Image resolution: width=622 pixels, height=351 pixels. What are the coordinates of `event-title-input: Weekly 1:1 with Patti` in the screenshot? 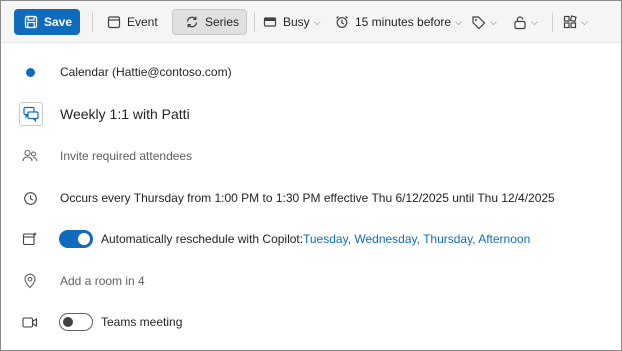 It's located at (125, 114).